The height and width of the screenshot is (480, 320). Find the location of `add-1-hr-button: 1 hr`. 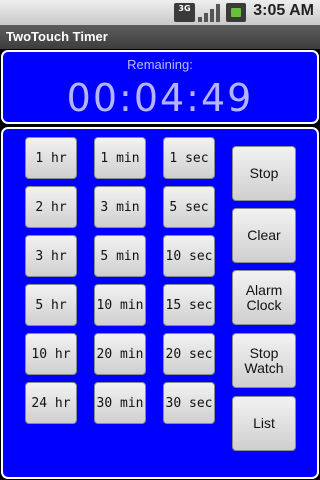

add-1-hr-button: 1 hr is located at coordinates (51, 158).